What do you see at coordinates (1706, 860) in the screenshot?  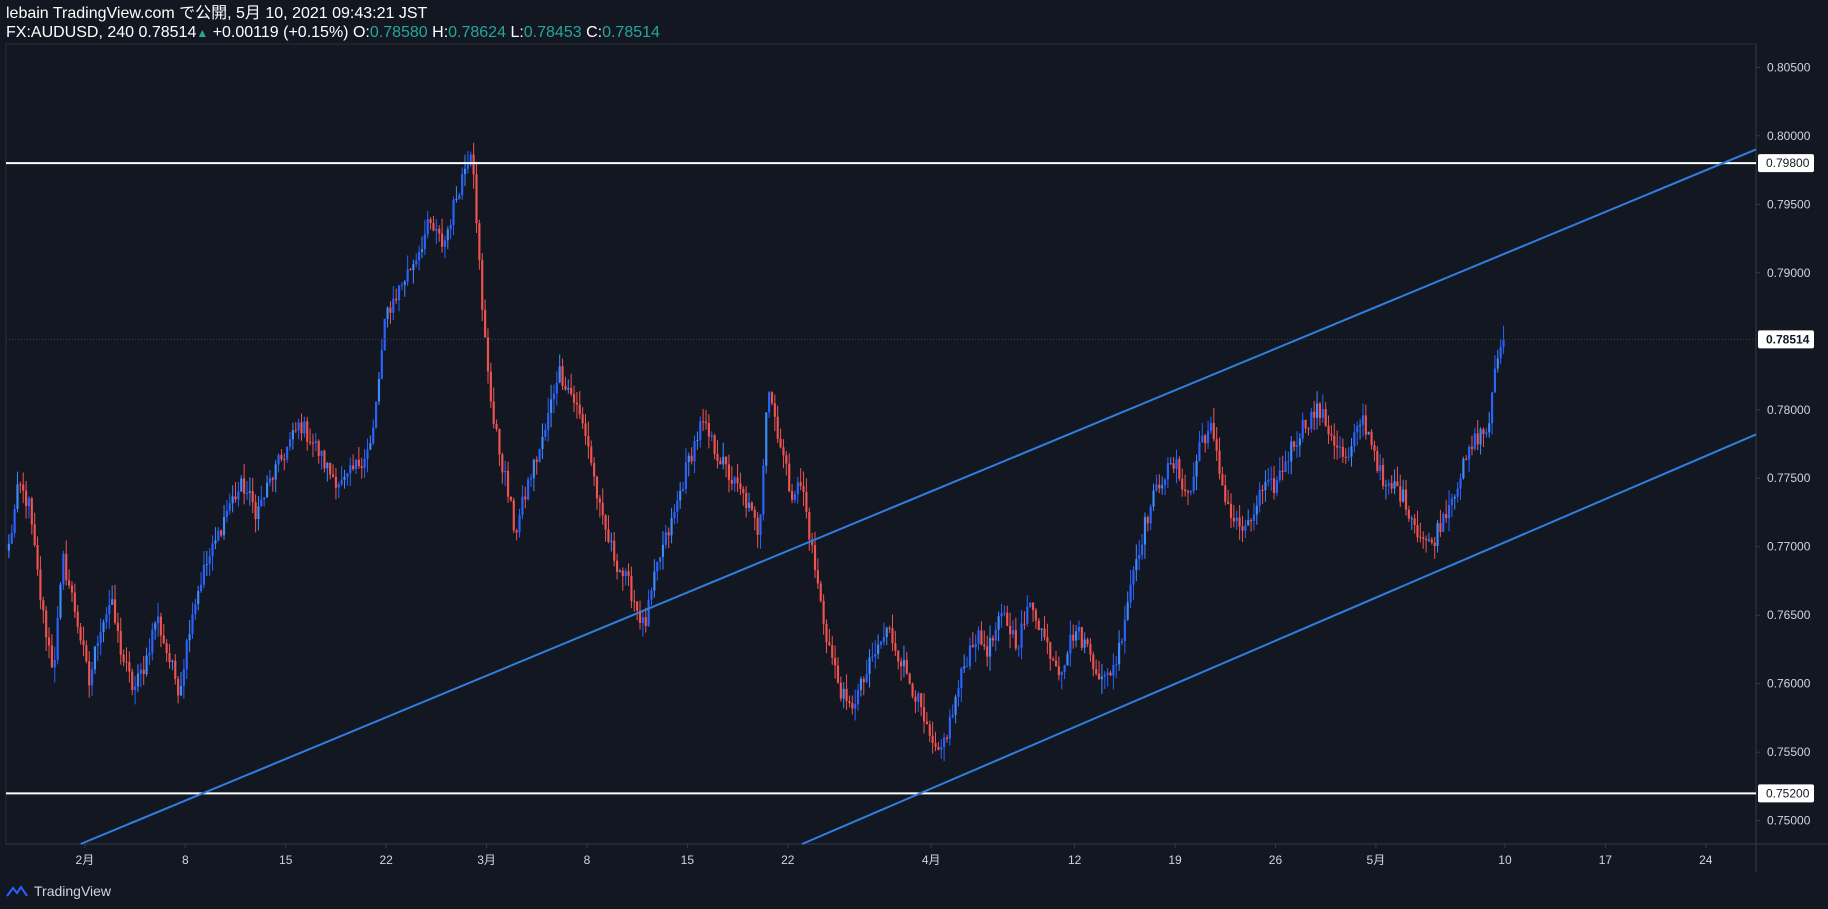 I see `time-tick-label: 24` at bounding box center [1706, 860].